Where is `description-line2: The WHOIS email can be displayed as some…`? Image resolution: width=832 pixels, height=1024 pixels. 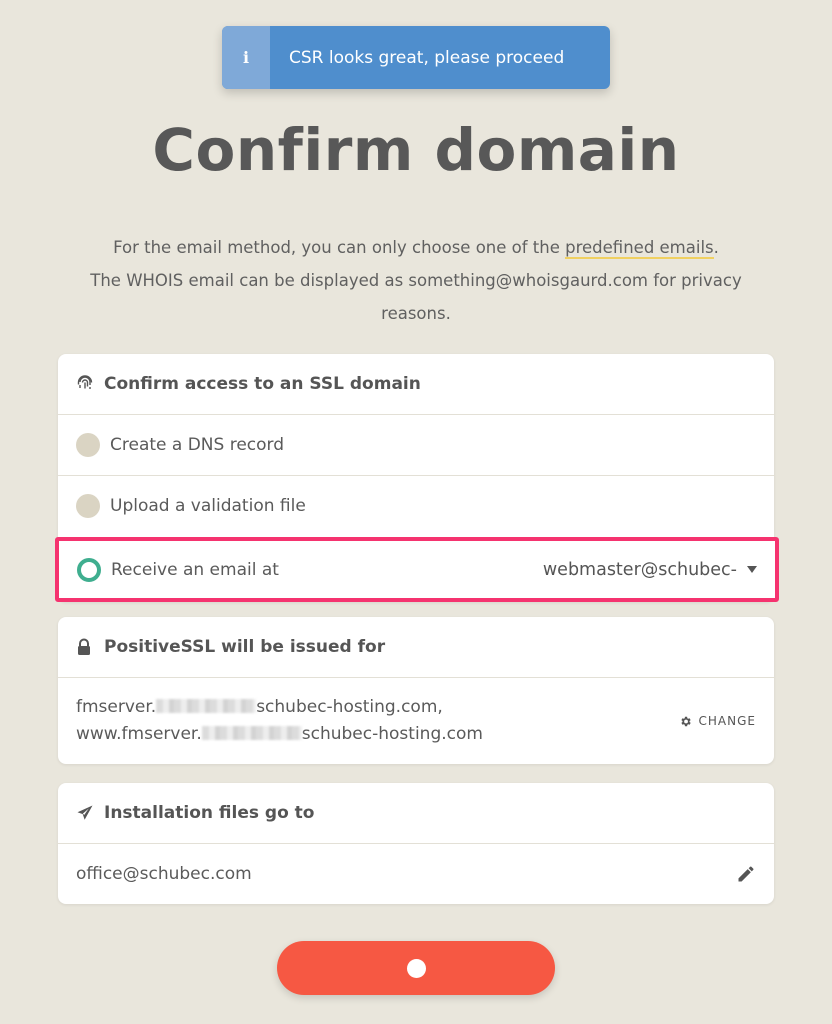
description-line2: The WHOIS email can be displayed as some… is located at coordinates (416, 297).